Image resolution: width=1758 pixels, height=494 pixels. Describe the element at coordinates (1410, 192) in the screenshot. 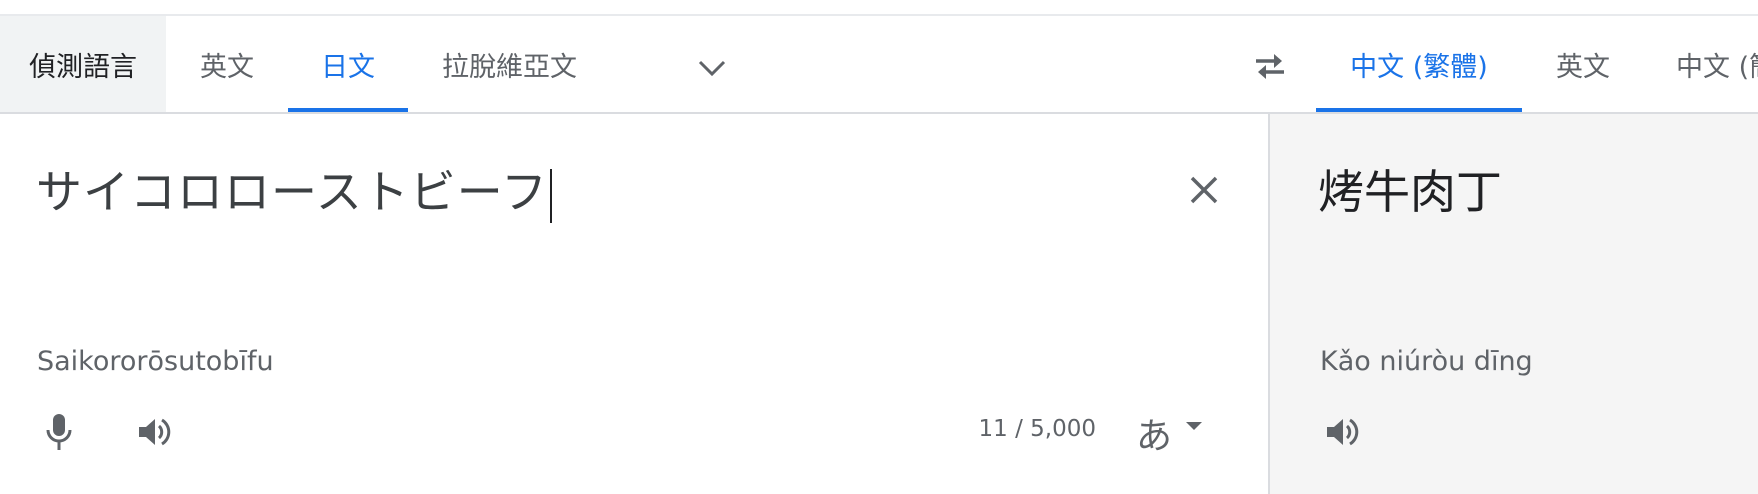

I see `translation-output: 烤牛肉丁` at that location.